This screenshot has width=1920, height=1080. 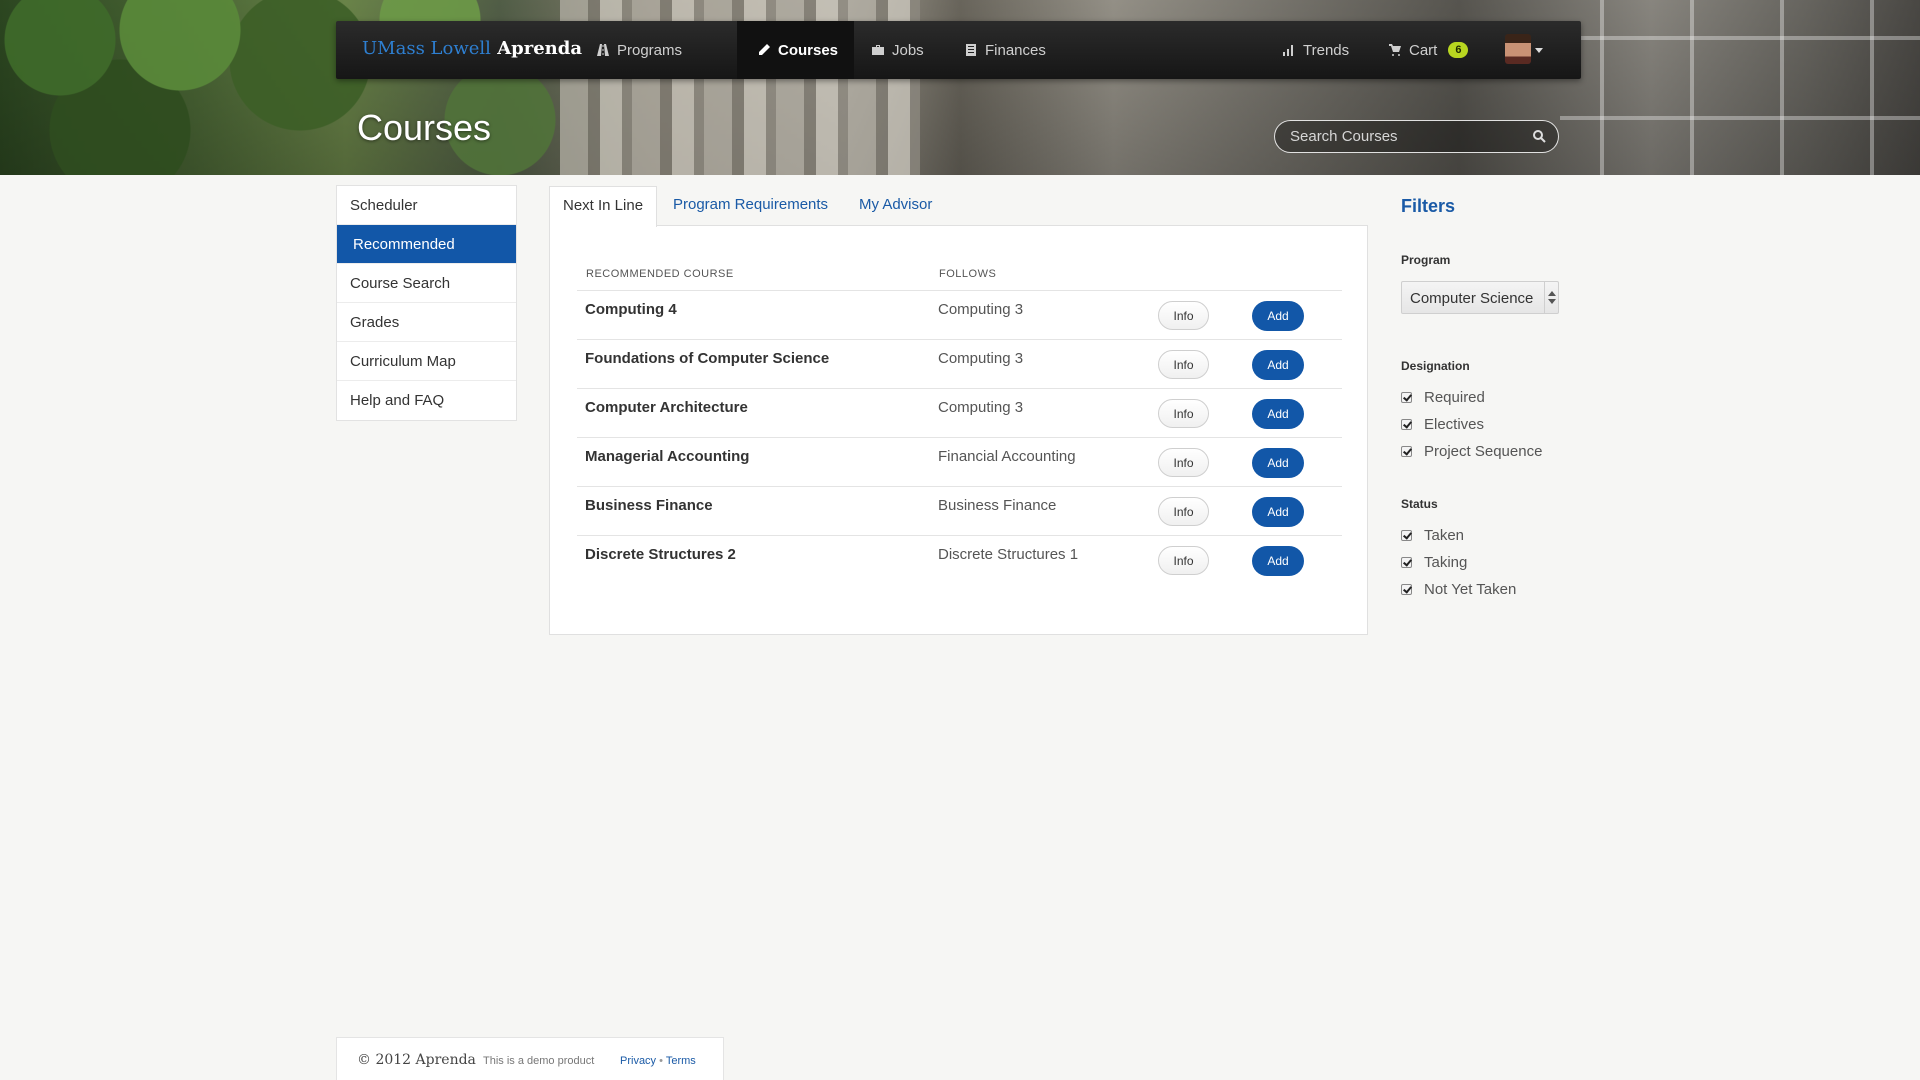 I want to click on sidebar-item-recommended: Recommended, so click(x=426, y=244).